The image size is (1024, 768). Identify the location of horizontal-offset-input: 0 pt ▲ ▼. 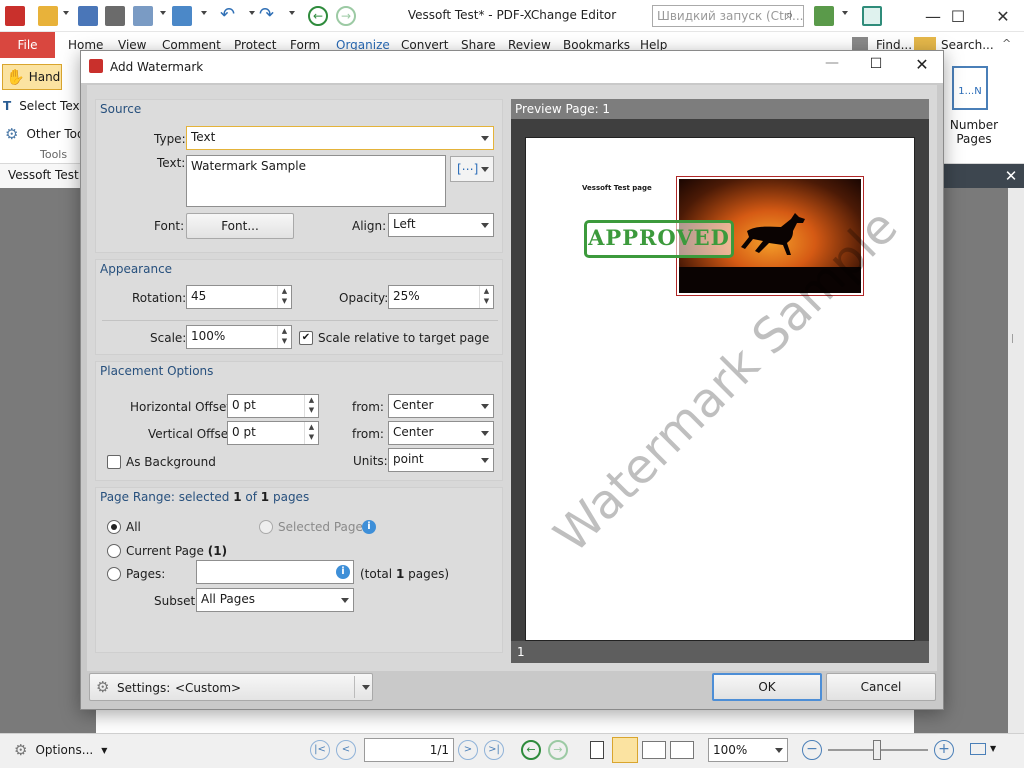
(273, 406).